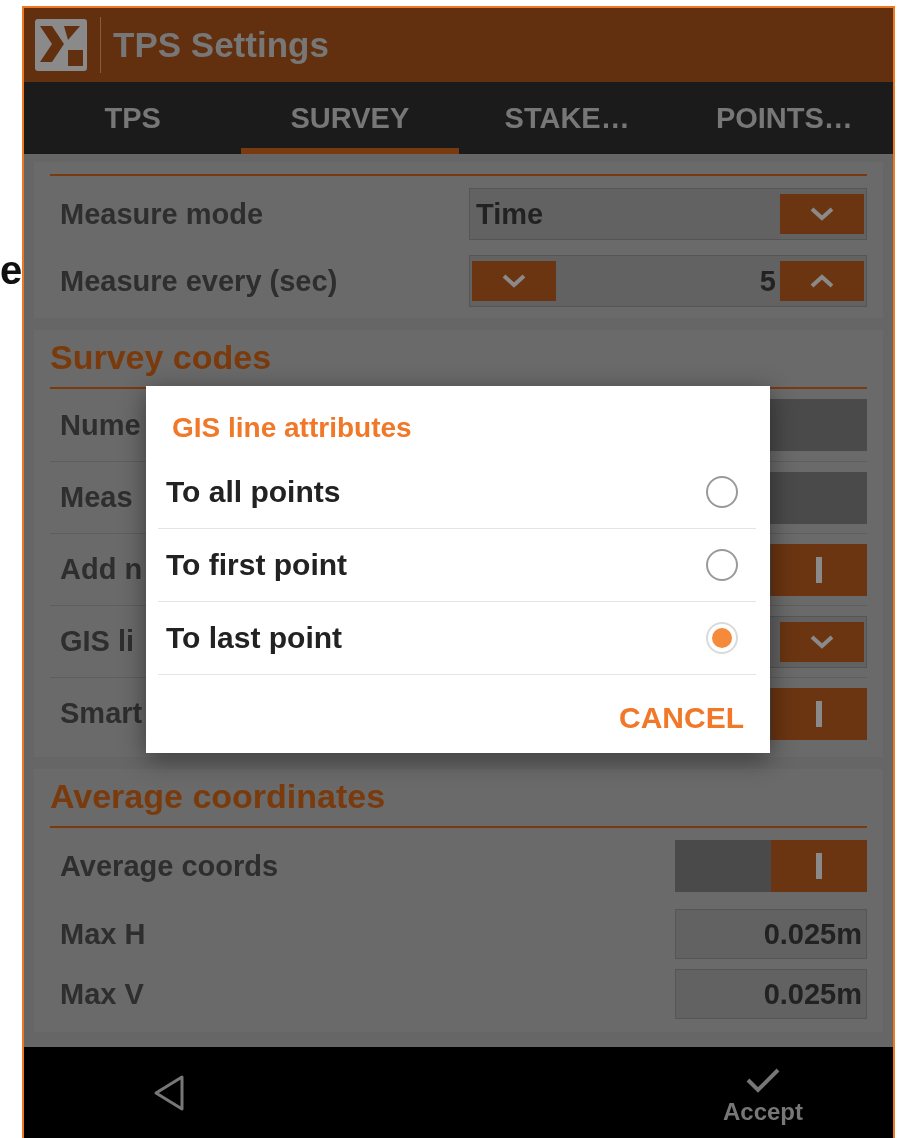 Image resolution: width=907 pixels, height=1138 pixels. Describe the element at coordinates (101, 713) in the screenshot. I see `setting-label: Smart` at that location.